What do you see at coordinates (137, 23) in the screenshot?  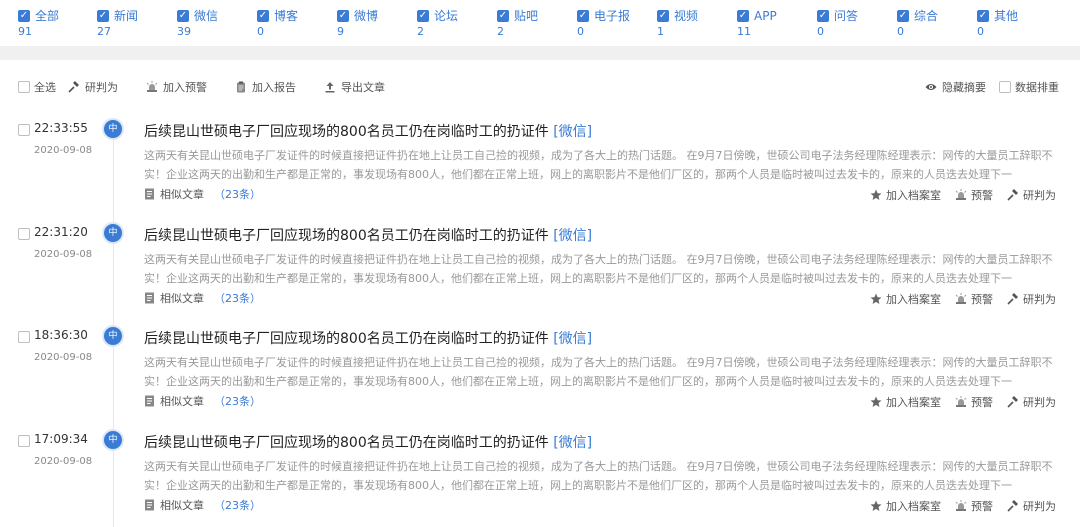 I see `filter-item-news: ✓ 新闻 27` at bounding box center [137, 23].